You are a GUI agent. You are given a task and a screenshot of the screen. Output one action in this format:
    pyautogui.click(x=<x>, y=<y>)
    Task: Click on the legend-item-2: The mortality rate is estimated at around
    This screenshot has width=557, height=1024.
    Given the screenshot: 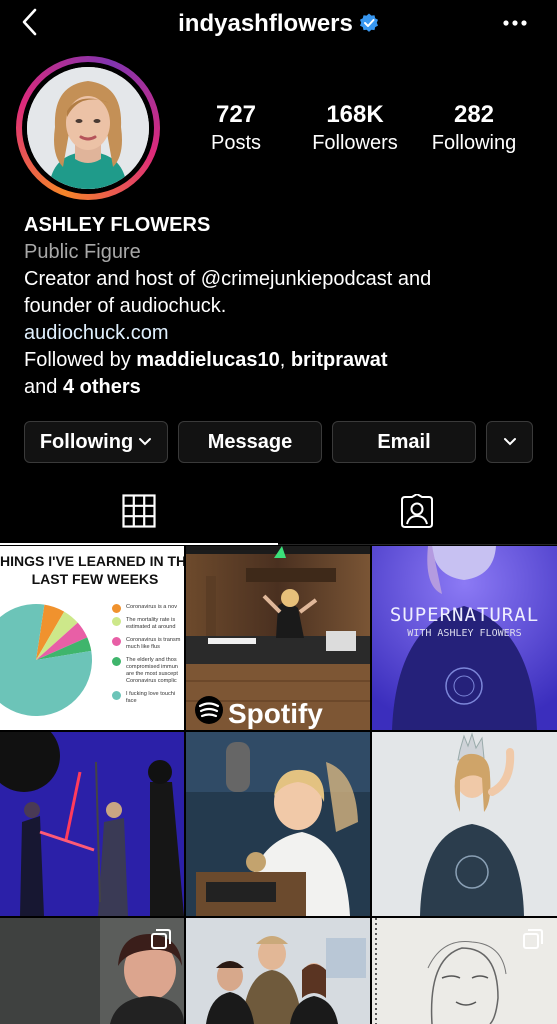 What is the action you would take?
    pyautogui.click(x=148, y=624)
    